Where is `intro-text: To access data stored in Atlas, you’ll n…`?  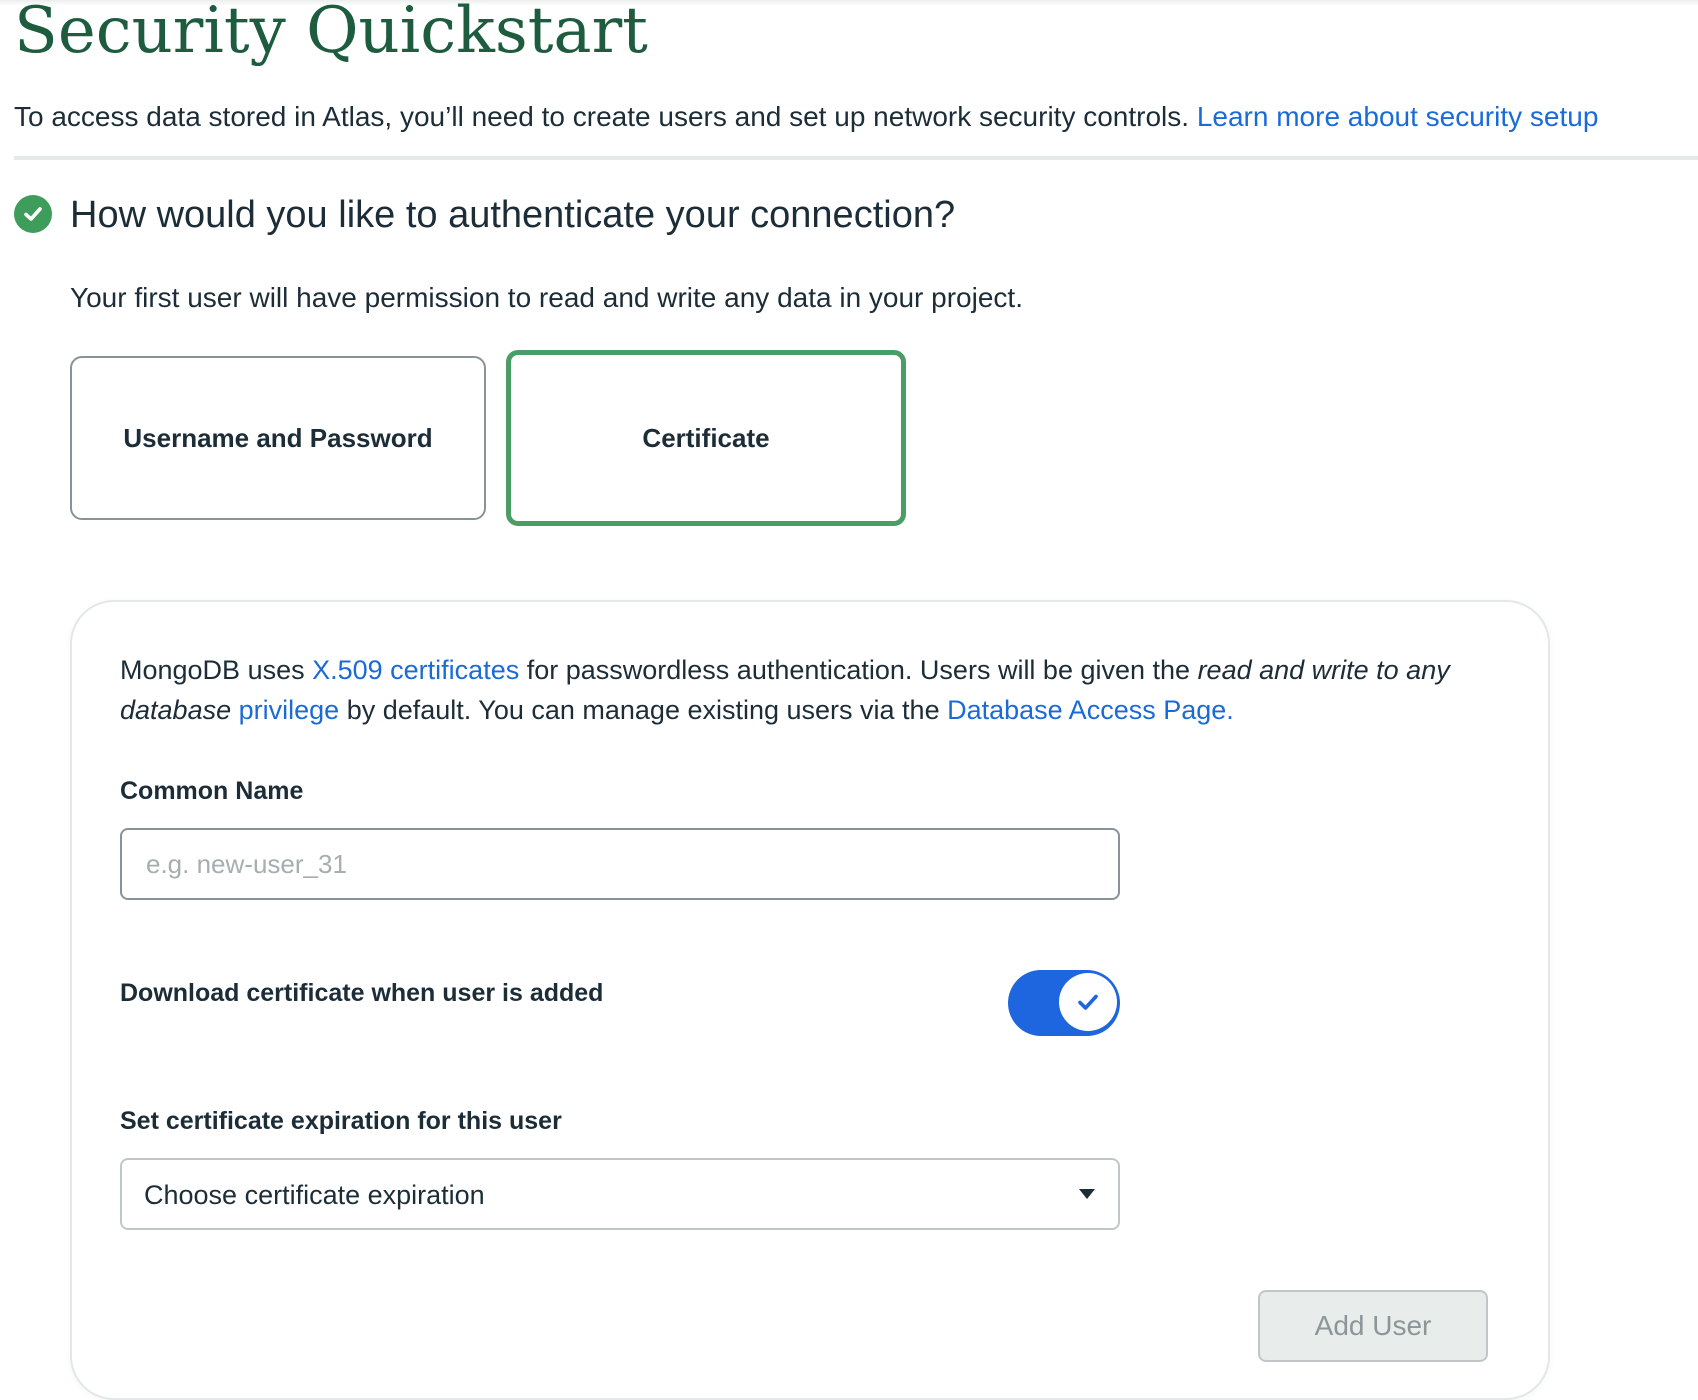
intro-text: To access data stored in Atlas, you’ll n… is located at coordinates (602, 116).